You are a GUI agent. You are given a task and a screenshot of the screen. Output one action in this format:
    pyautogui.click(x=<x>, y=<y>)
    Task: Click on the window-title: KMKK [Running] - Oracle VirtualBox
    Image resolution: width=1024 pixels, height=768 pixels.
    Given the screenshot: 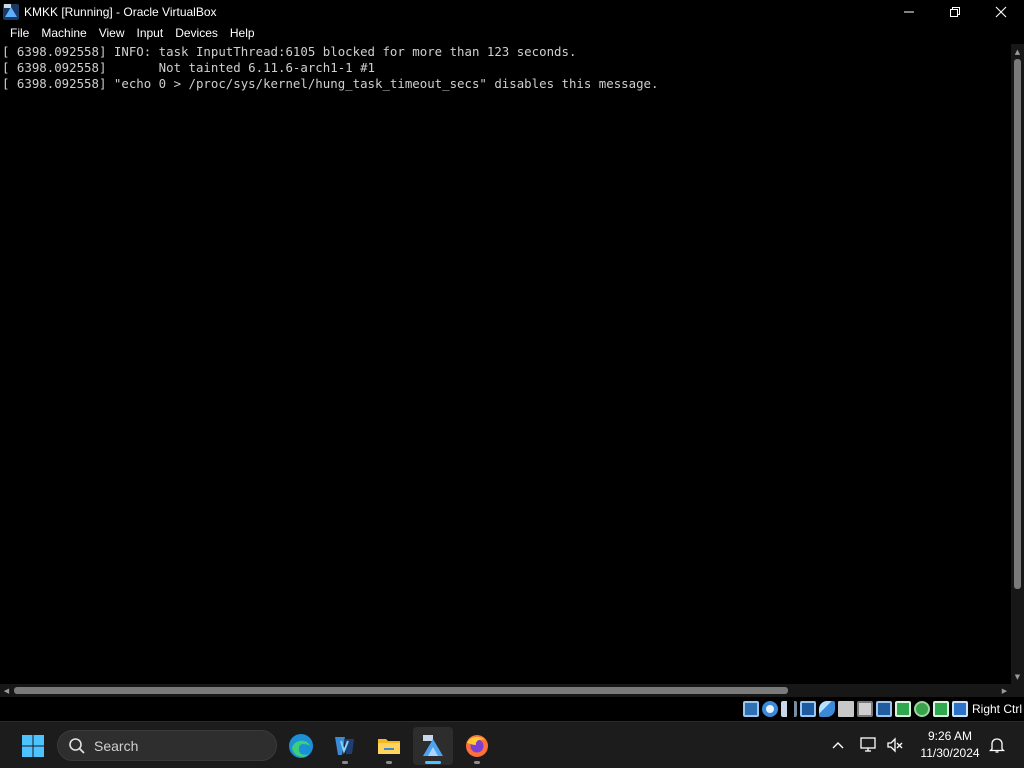 What is the action you would take?
    pyautogui.click(x=120, y=11)
    